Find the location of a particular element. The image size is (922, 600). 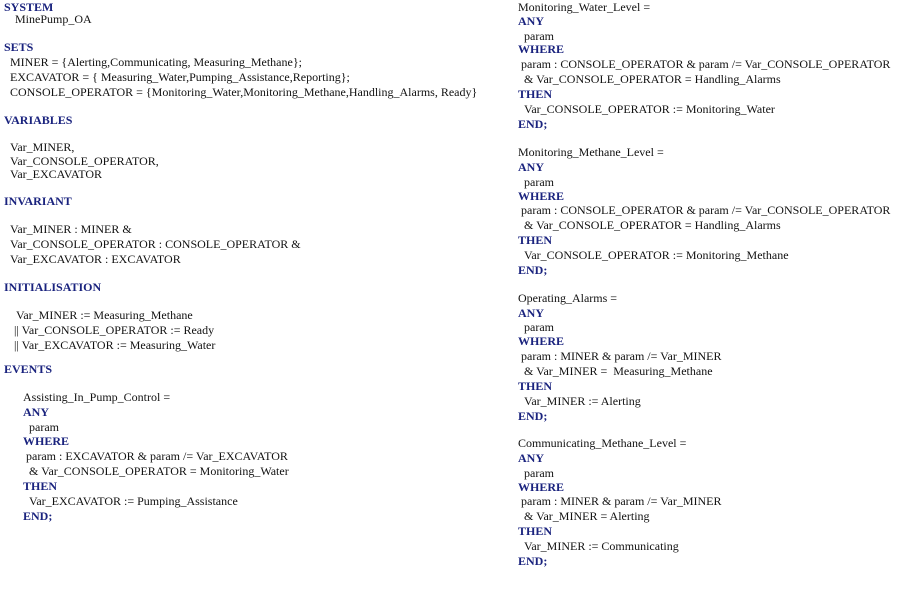

keyword-variables: VARIABLES is located at coordinates (38, 120).